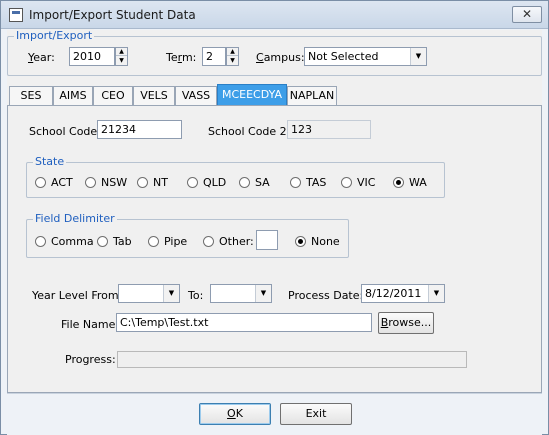  Describe the element at coordinates (16, 15) in the screenshot. I see `app-window-icon` at that location.